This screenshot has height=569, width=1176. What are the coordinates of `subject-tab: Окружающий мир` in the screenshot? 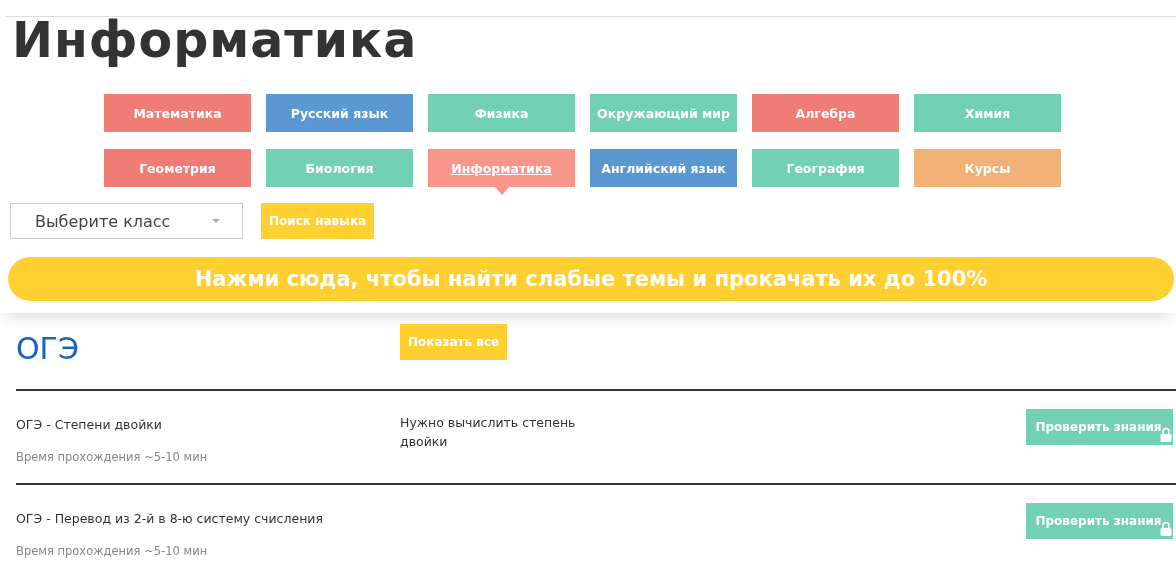 It's located at (663, 113).